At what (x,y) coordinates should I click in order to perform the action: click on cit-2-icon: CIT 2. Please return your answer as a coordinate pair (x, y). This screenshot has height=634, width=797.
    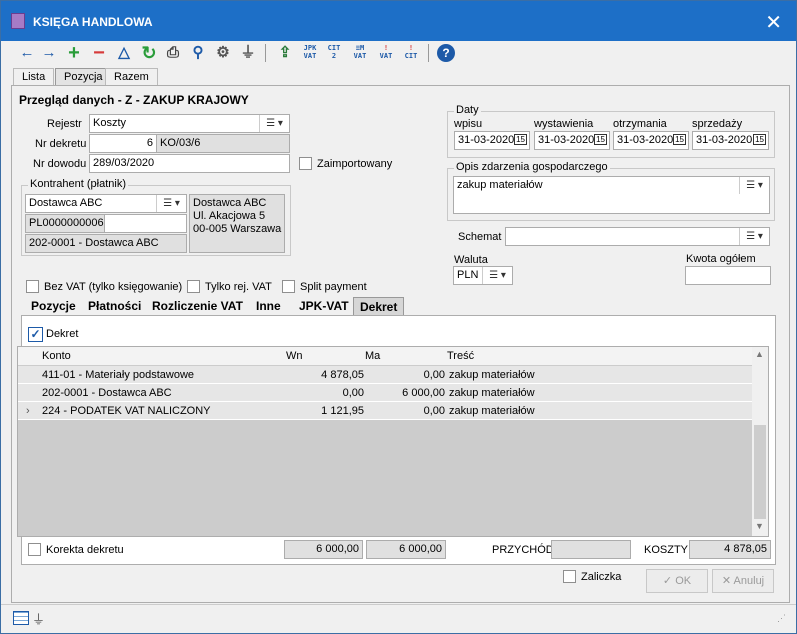
    Looking at the image, I should click on (334, 54).